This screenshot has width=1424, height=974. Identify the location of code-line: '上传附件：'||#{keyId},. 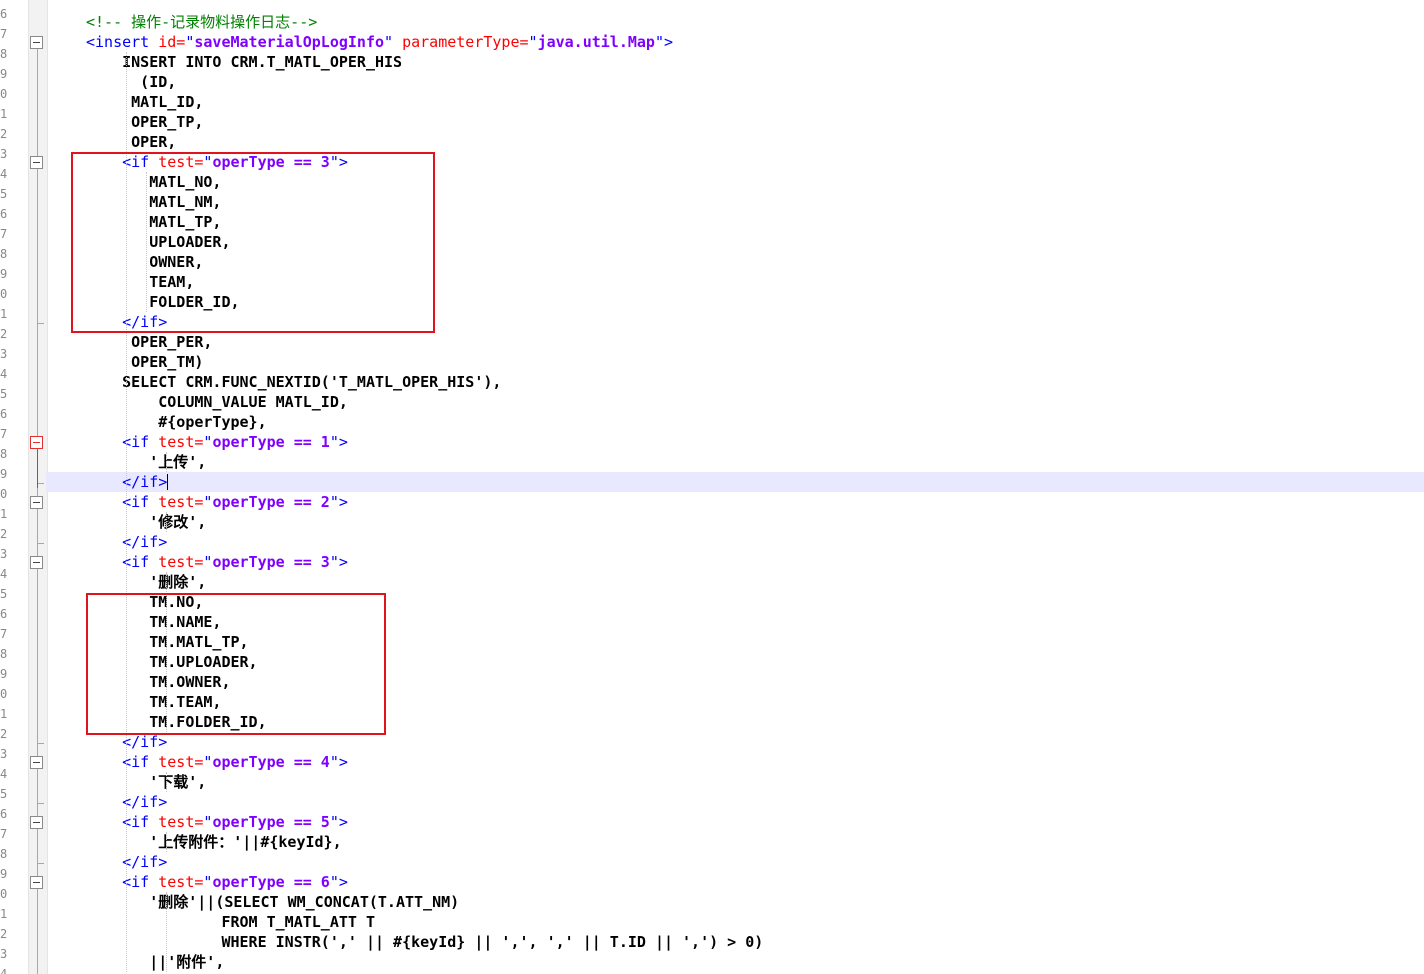
(735, 842).